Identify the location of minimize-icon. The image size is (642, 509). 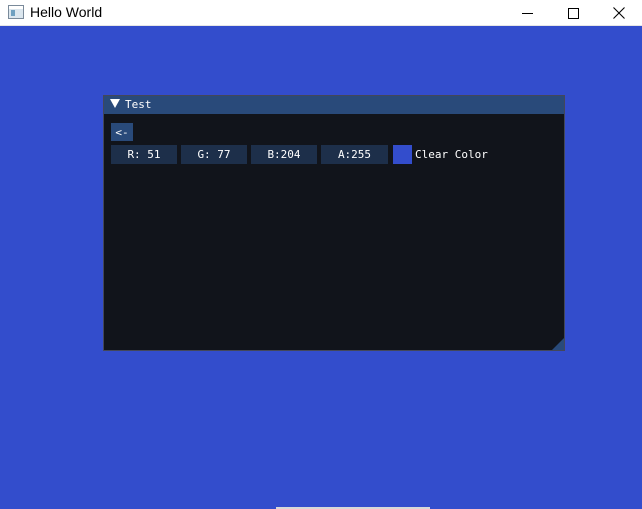
(527, 13).